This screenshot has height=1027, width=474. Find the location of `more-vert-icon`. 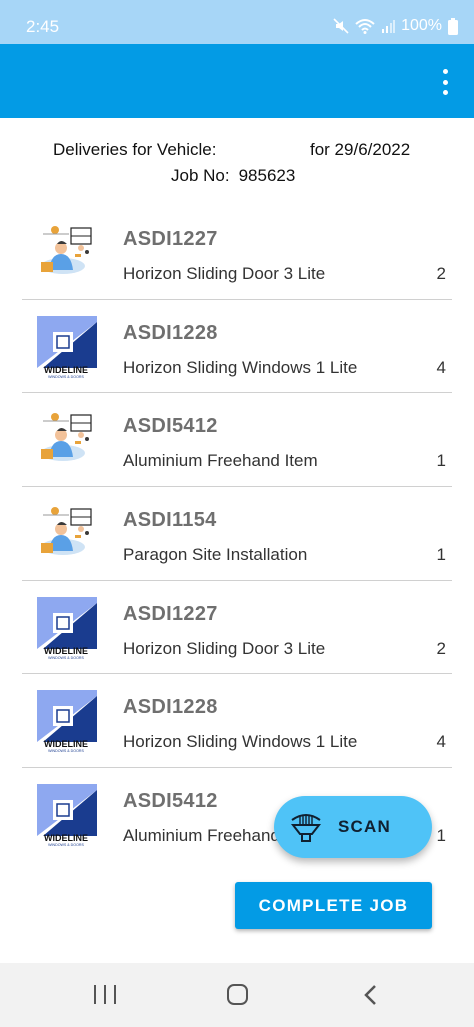

more-vert-icon is located at coordinates (445, 82).